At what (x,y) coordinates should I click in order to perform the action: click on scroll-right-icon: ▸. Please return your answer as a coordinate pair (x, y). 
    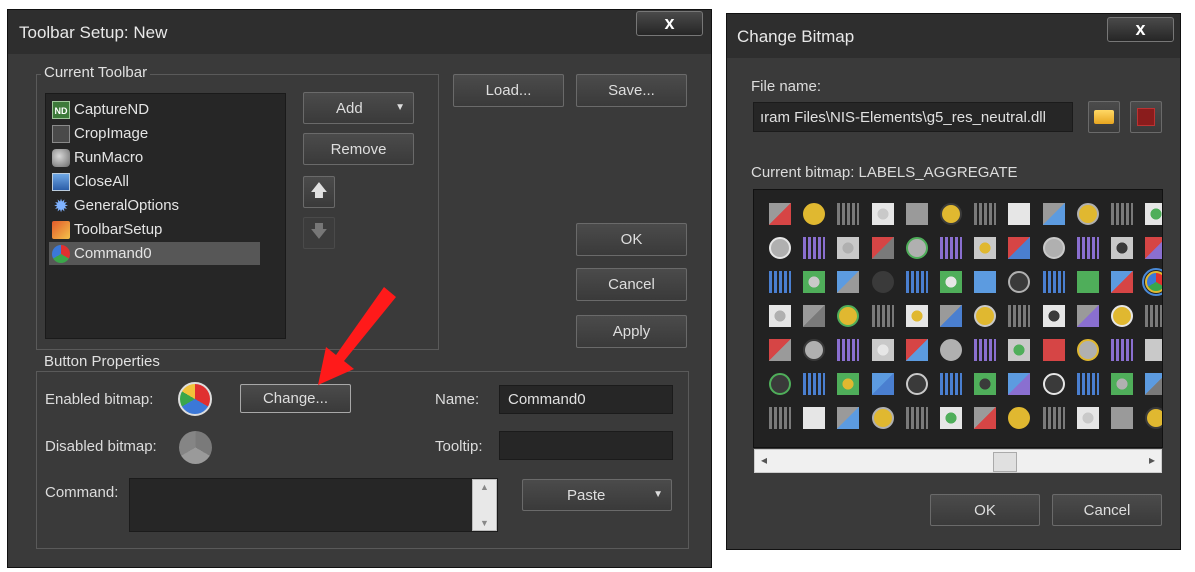
    Looking at the image, I should click on (1152, 460).